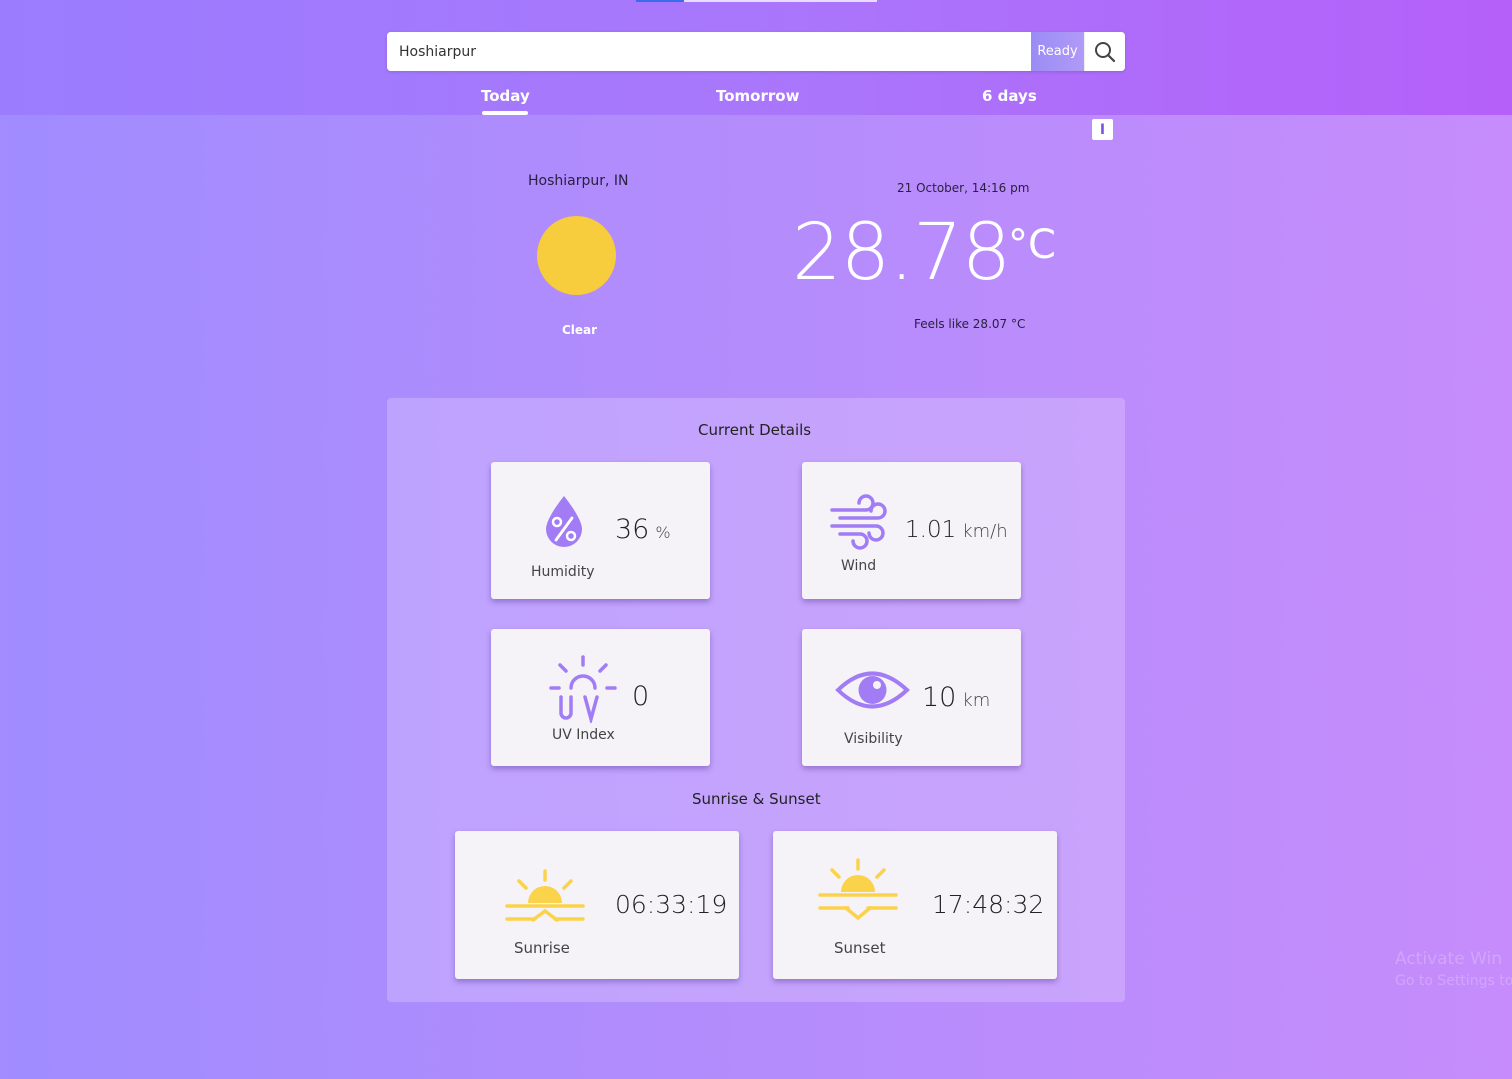 The width and height of the screenshot is (1512, 1079). I want to click on sun-icon, so click(576, 255).